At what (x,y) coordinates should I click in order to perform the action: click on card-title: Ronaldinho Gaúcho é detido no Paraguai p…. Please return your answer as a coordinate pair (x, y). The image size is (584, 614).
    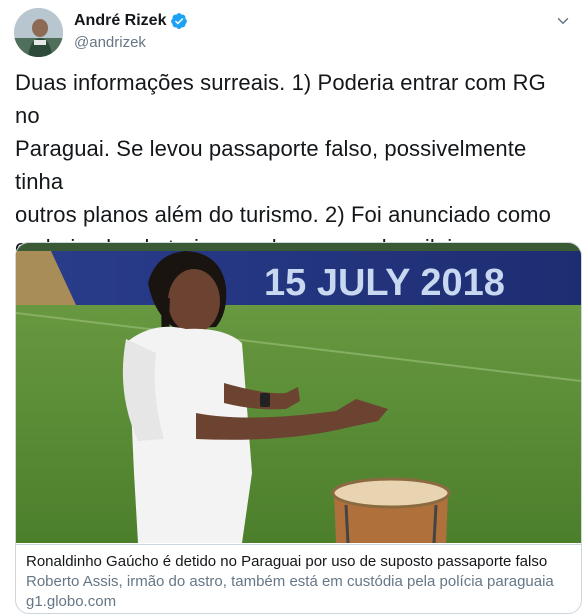
    Looking at the image, I should click on (298, 562).